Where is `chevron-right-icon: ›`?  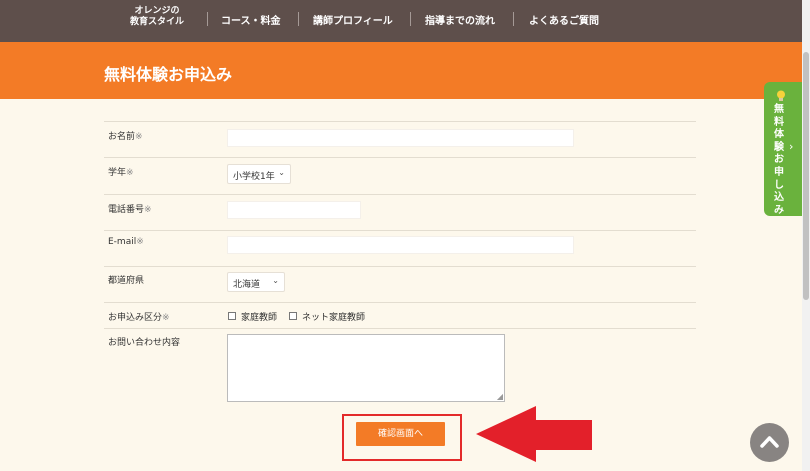 chevron-right-icon: › is located at coordinates (791, 146).